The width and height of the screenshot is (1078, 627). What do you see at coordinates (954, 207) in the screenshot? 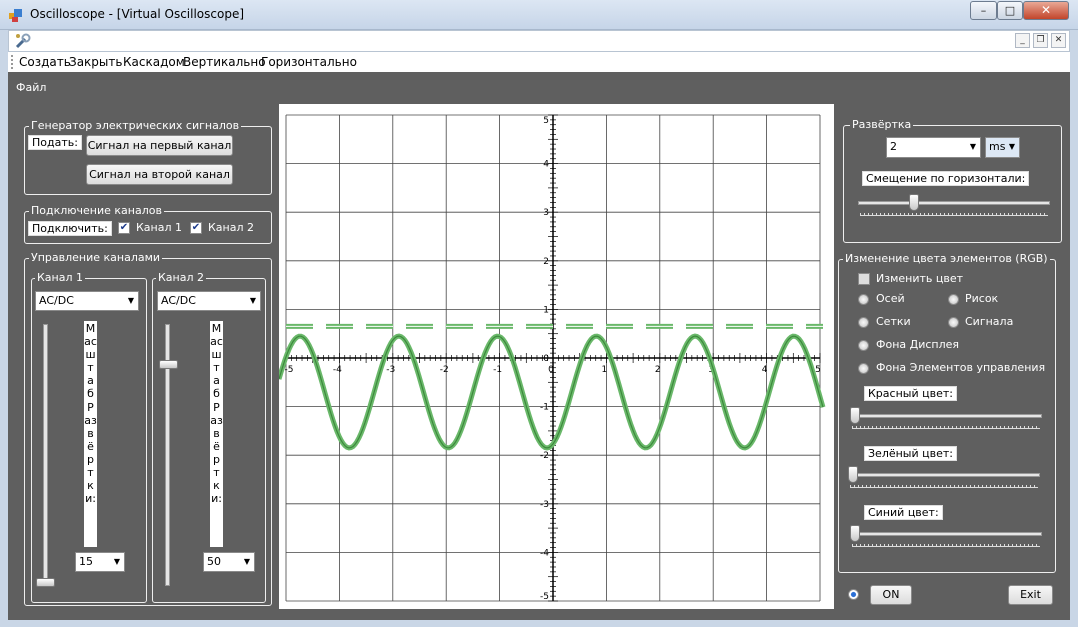
I see `horizontal-offset-slider` at bounding box center [954, 207].